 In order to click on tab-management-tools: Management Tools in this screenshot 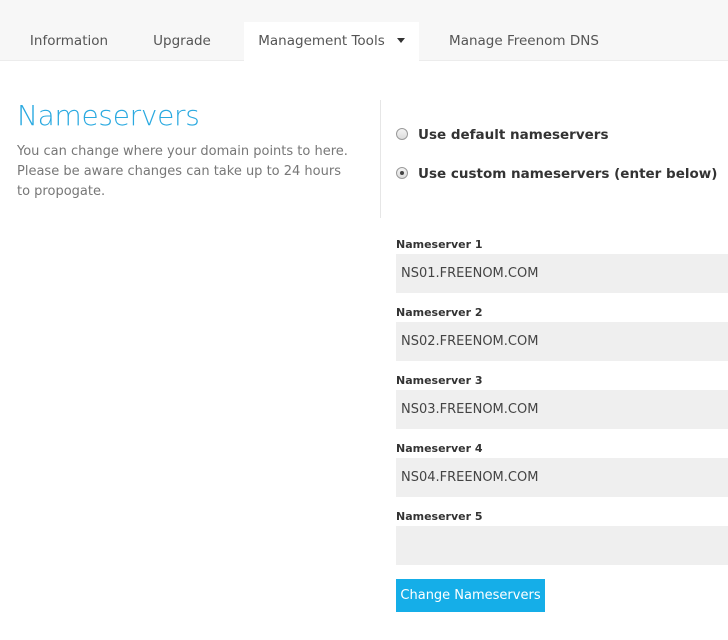, I will do `click(331, 41)`.